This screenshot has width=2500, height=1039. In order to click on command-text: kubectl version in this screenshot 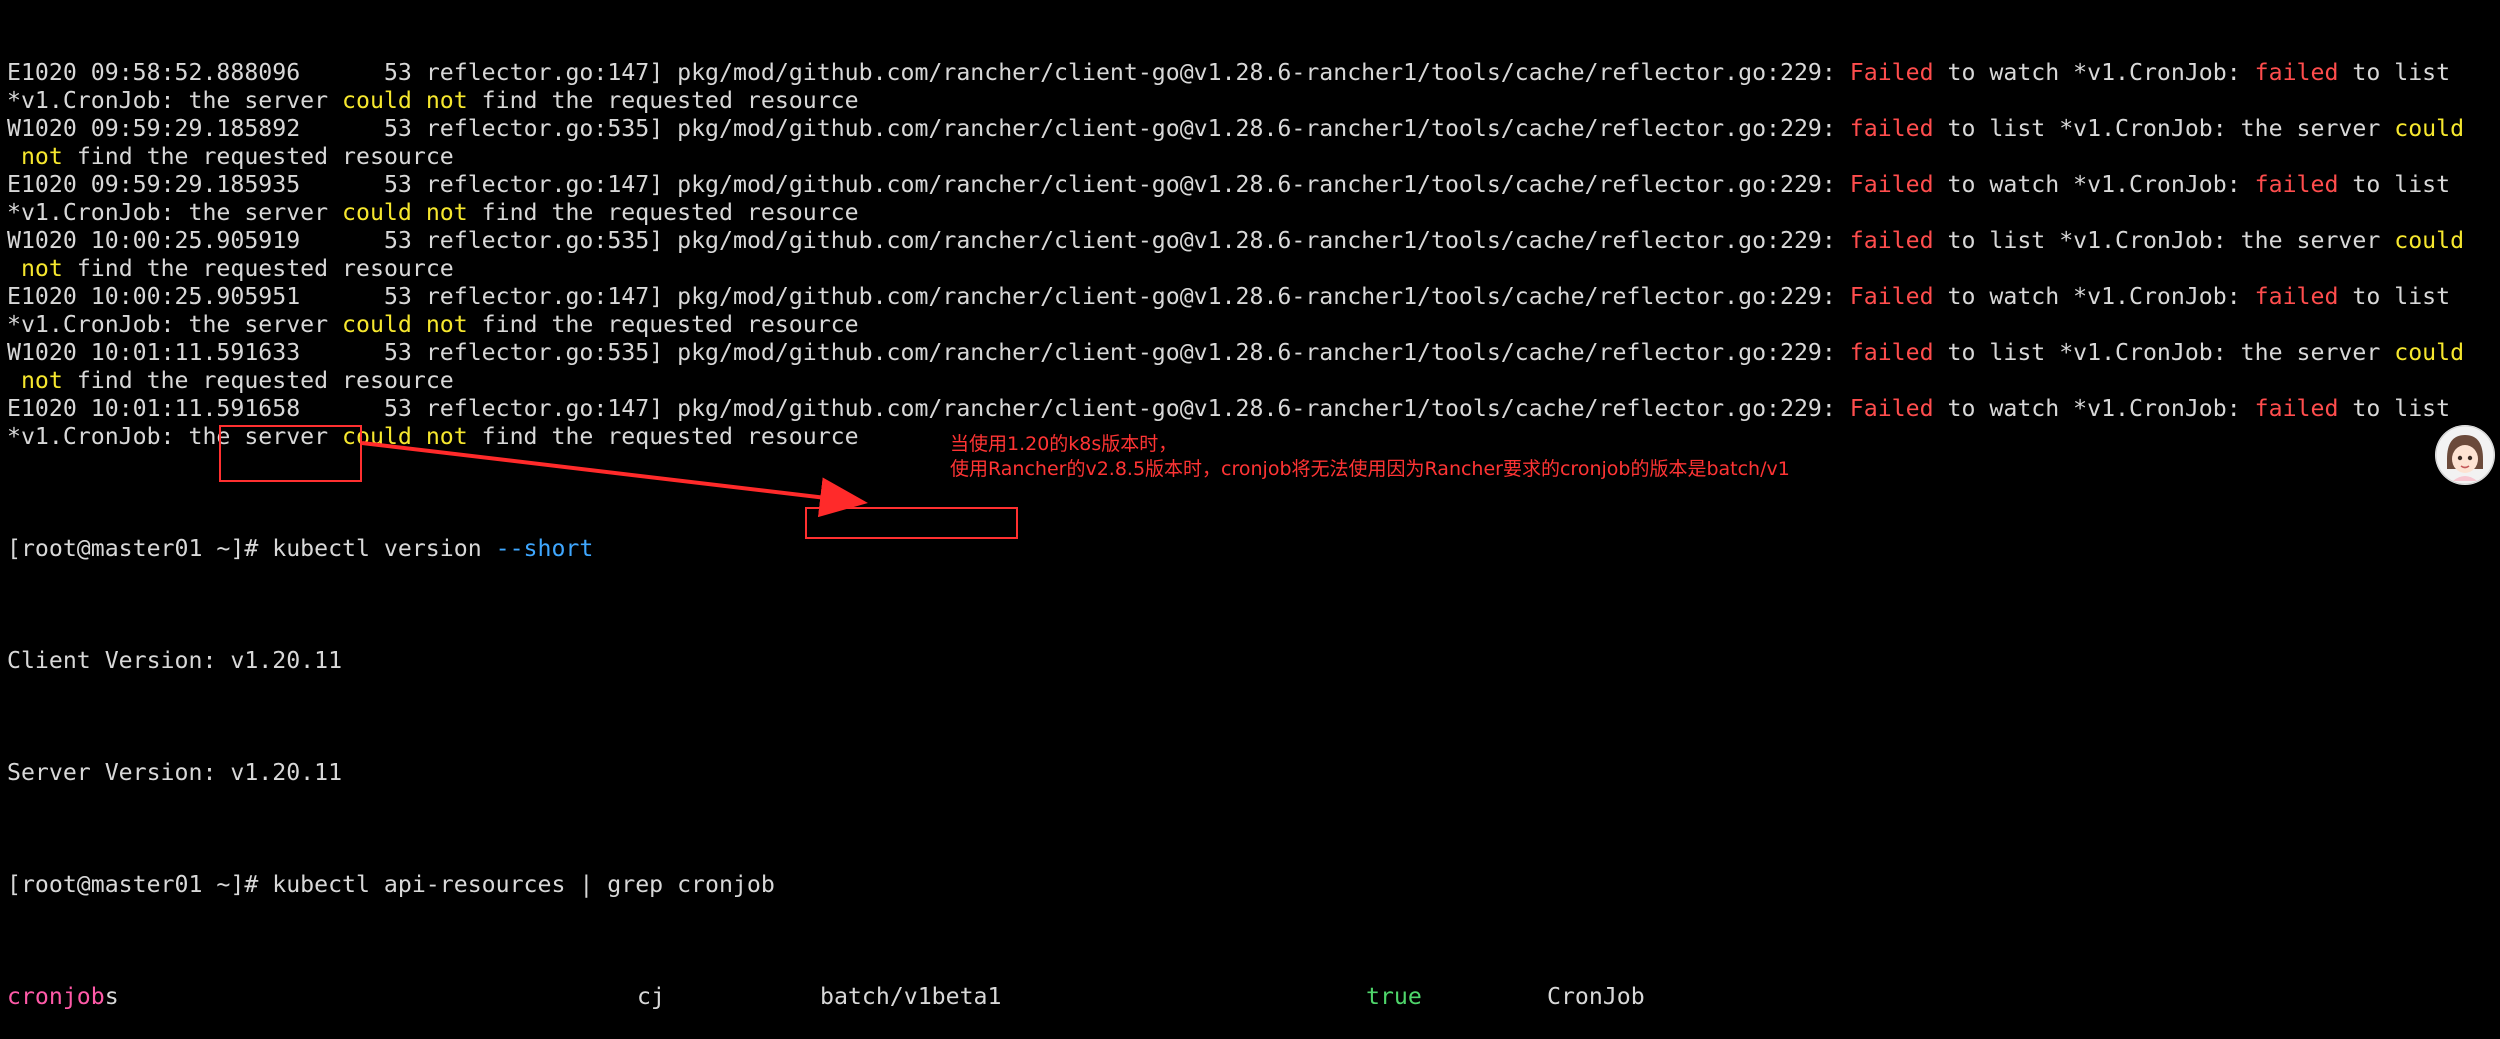, I will do `click(384, 548)`.